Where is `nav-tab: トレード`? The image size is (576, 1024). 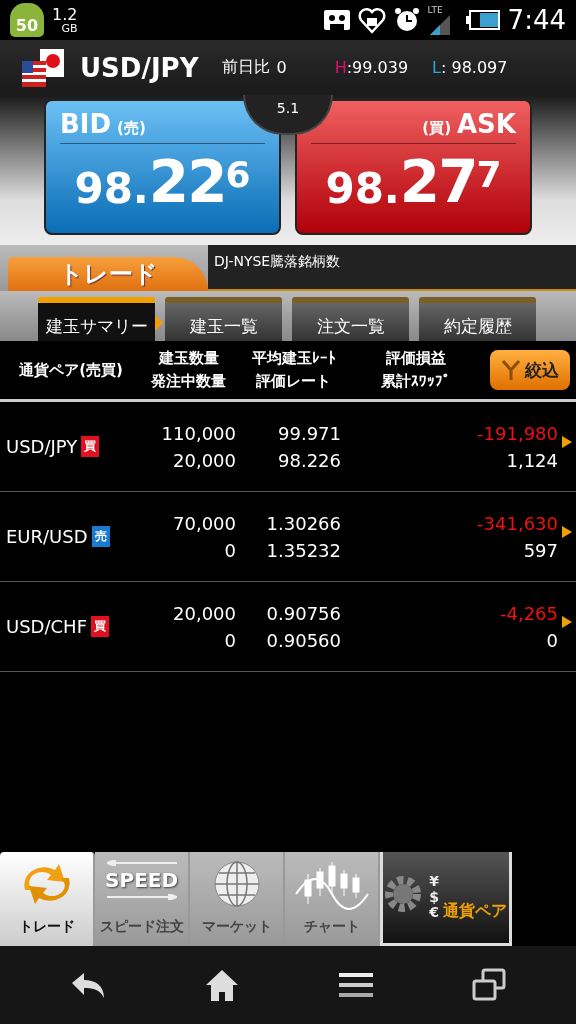
nav-tab: トレード is located at coordinates (48, 899).